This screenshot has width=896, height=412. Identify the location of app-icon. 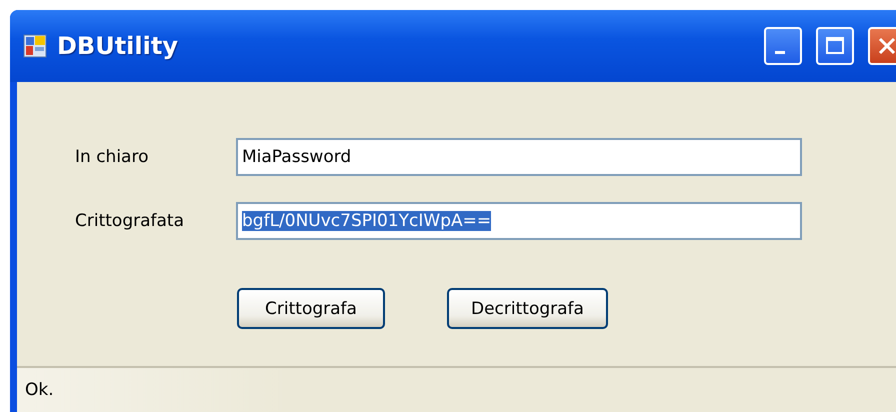
(35, 46).